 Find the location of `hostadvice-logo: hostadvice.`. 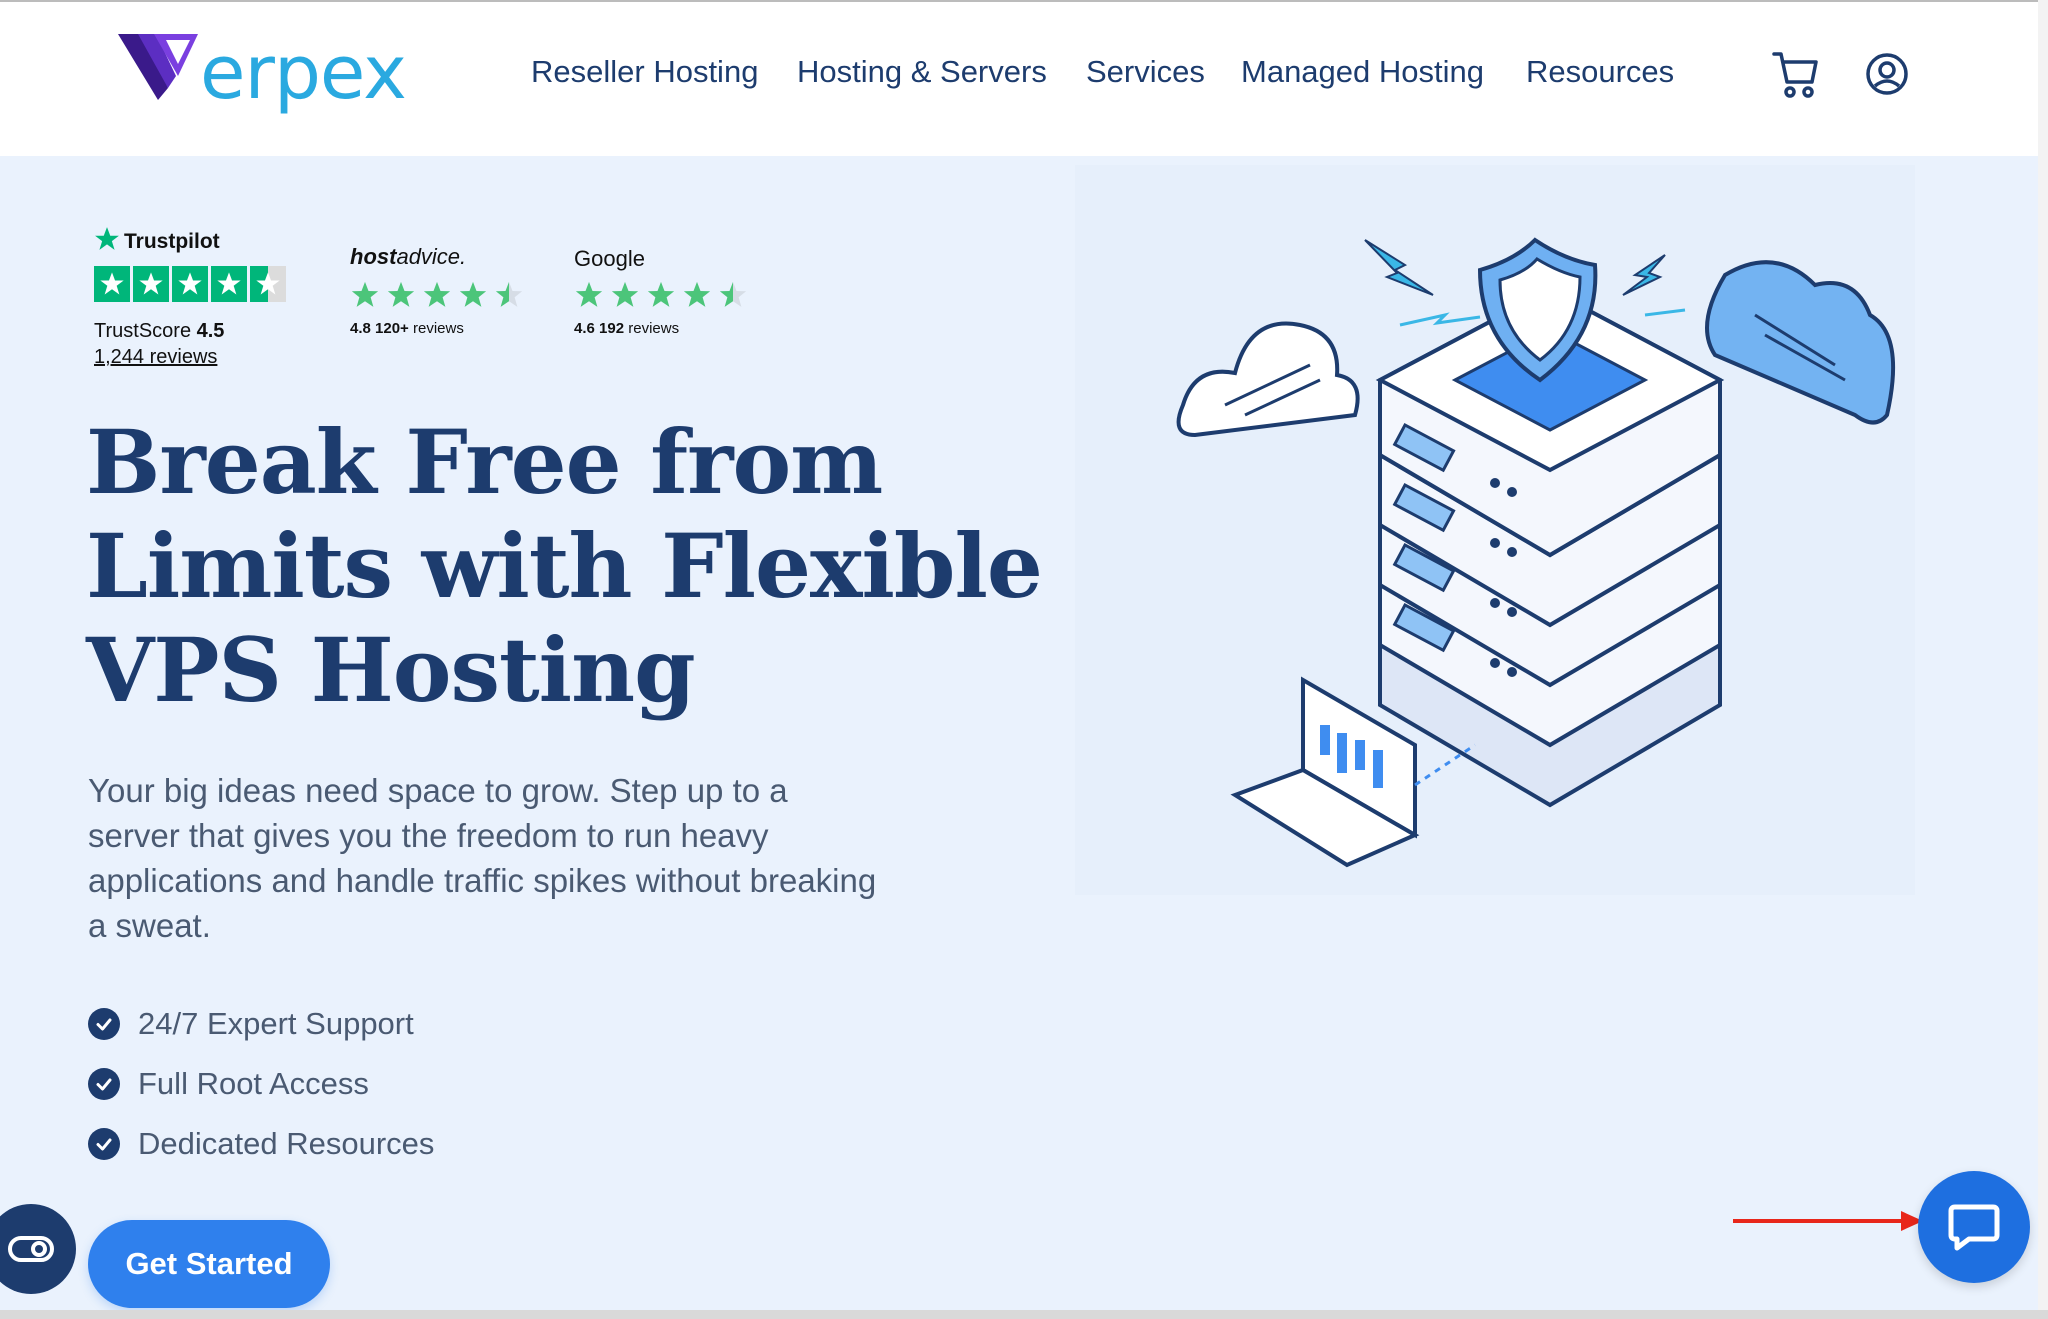

hostadvice-logo: hostadvice. is located at coordinates (408, 257).